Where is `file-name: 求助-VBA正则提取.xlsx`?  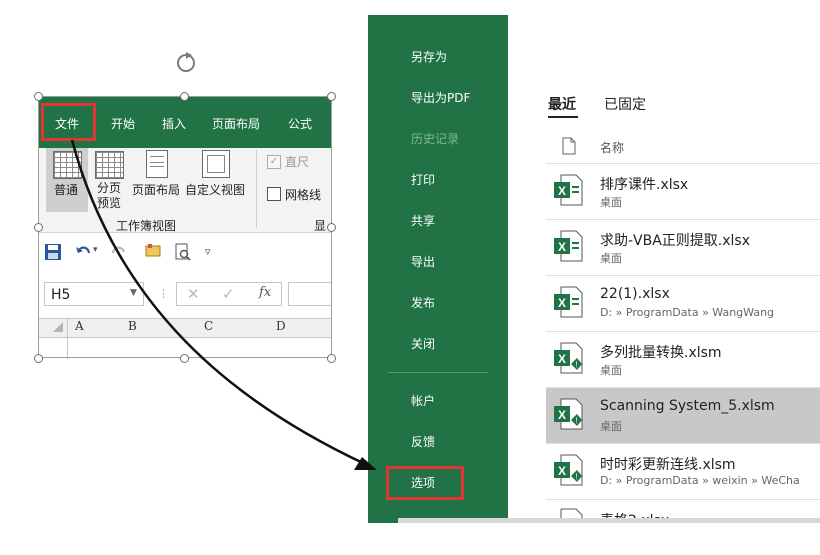
file-name: 求助-VBA正则提取.xlsx is located at coordinates (675, 241).